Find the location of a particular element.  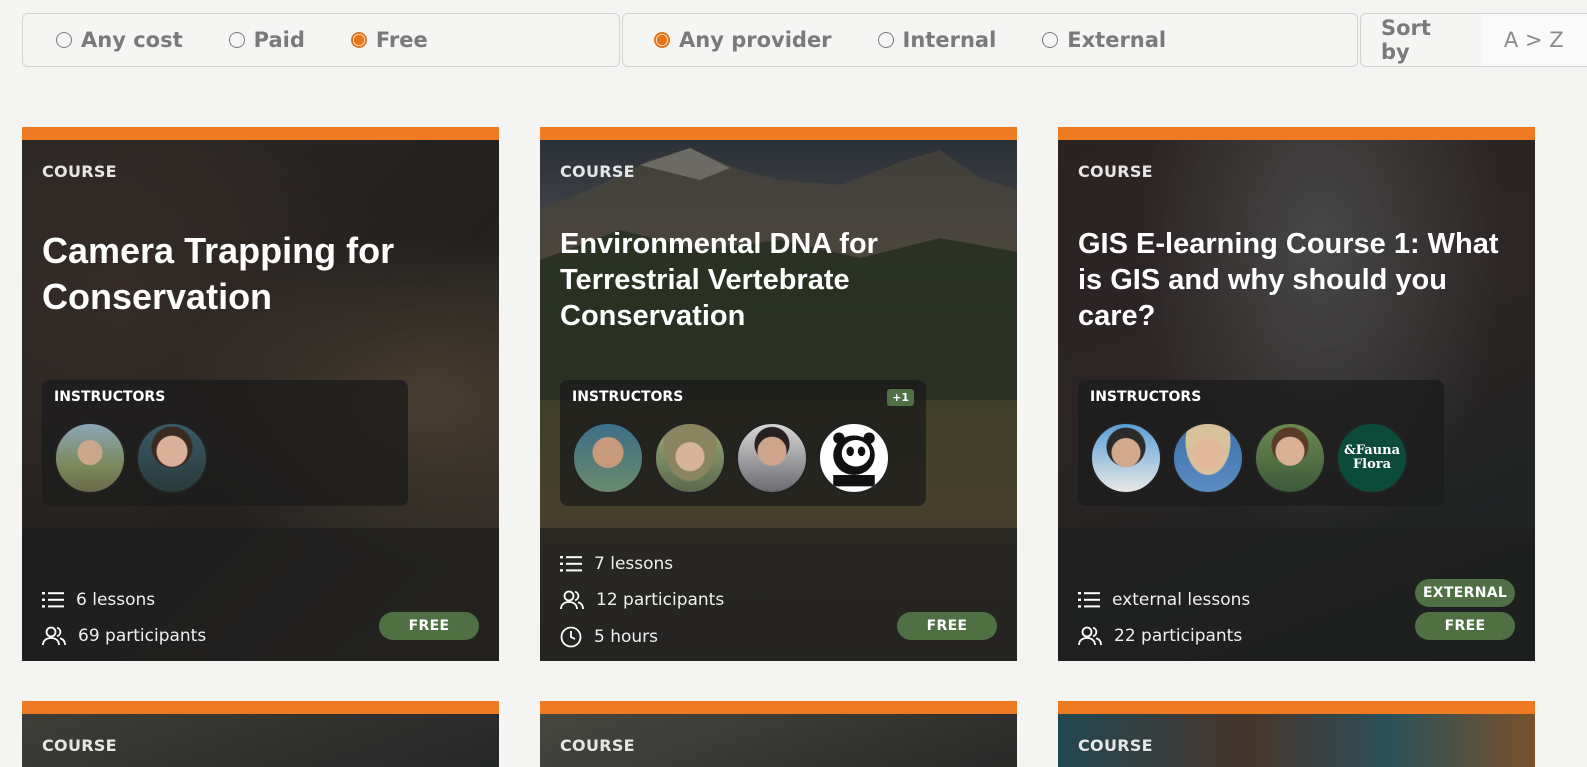

provider-option-internal: Internal is located at coordinates (937, 40).